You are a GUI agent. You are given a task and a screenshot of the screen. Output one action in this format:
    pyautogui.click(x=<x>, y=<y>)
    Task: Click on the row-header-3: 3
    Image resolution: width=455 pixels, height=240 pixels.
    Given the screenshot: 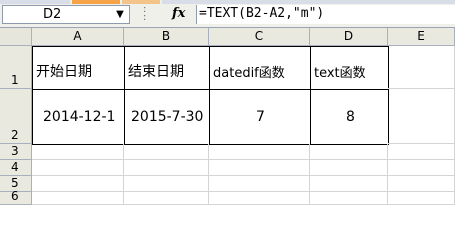 What is the action you would take?
    pyautogui.click(x=16, y=152)
    